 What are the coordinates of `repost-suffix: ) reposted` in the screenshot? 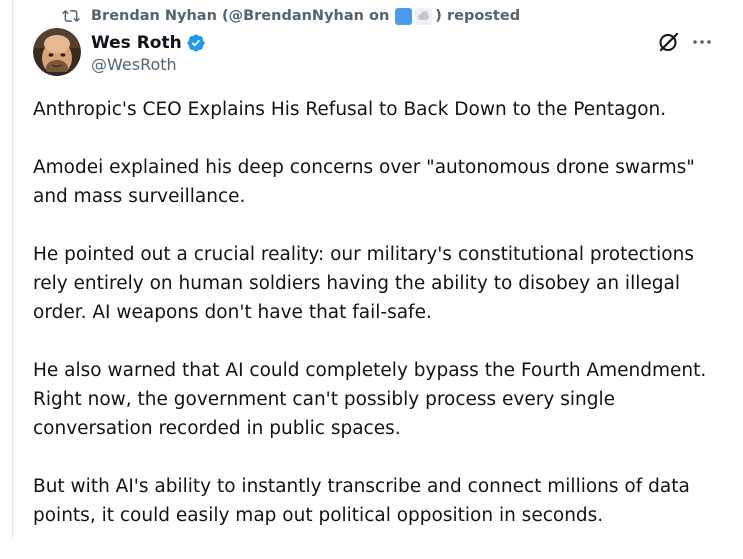 It's located at (478, 16).